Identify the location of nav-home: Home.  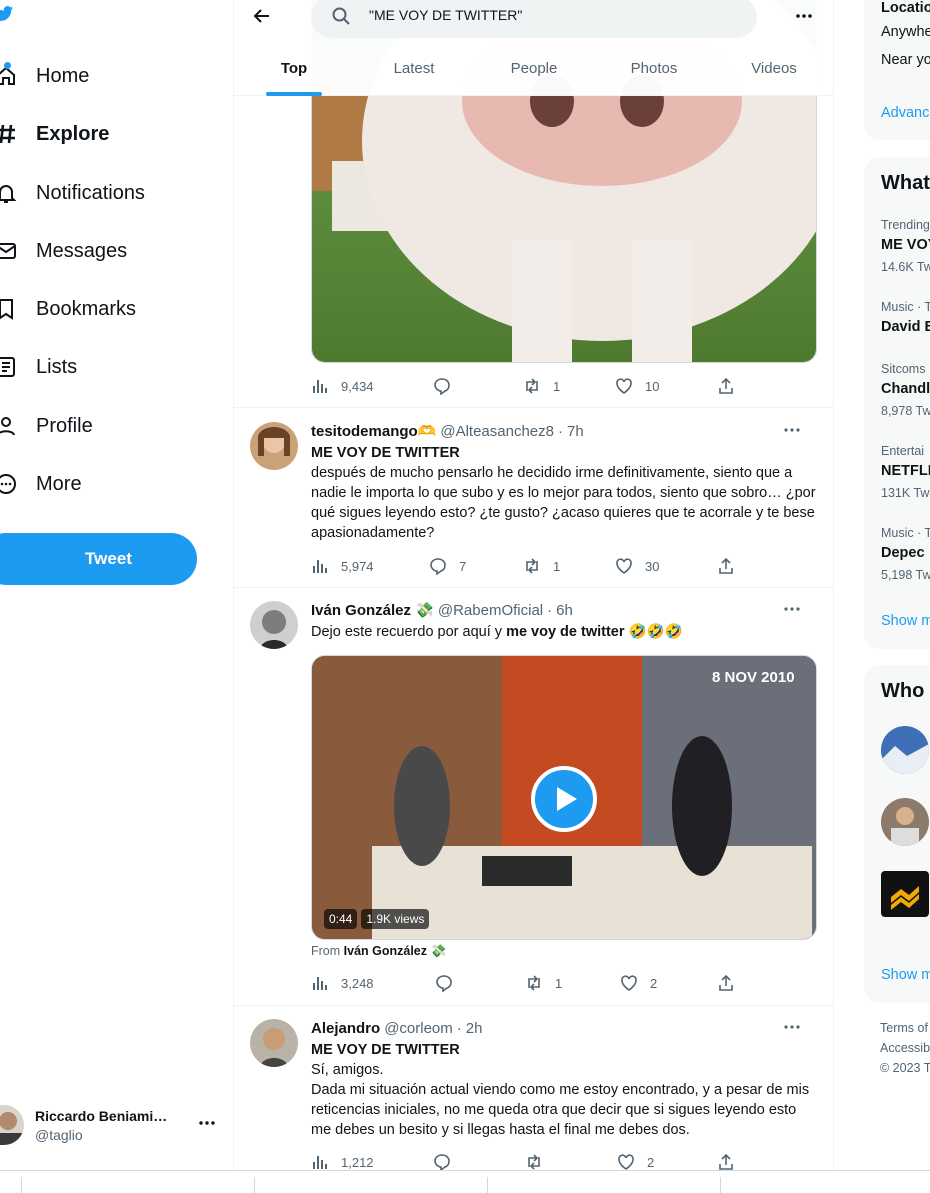
(44, 76).